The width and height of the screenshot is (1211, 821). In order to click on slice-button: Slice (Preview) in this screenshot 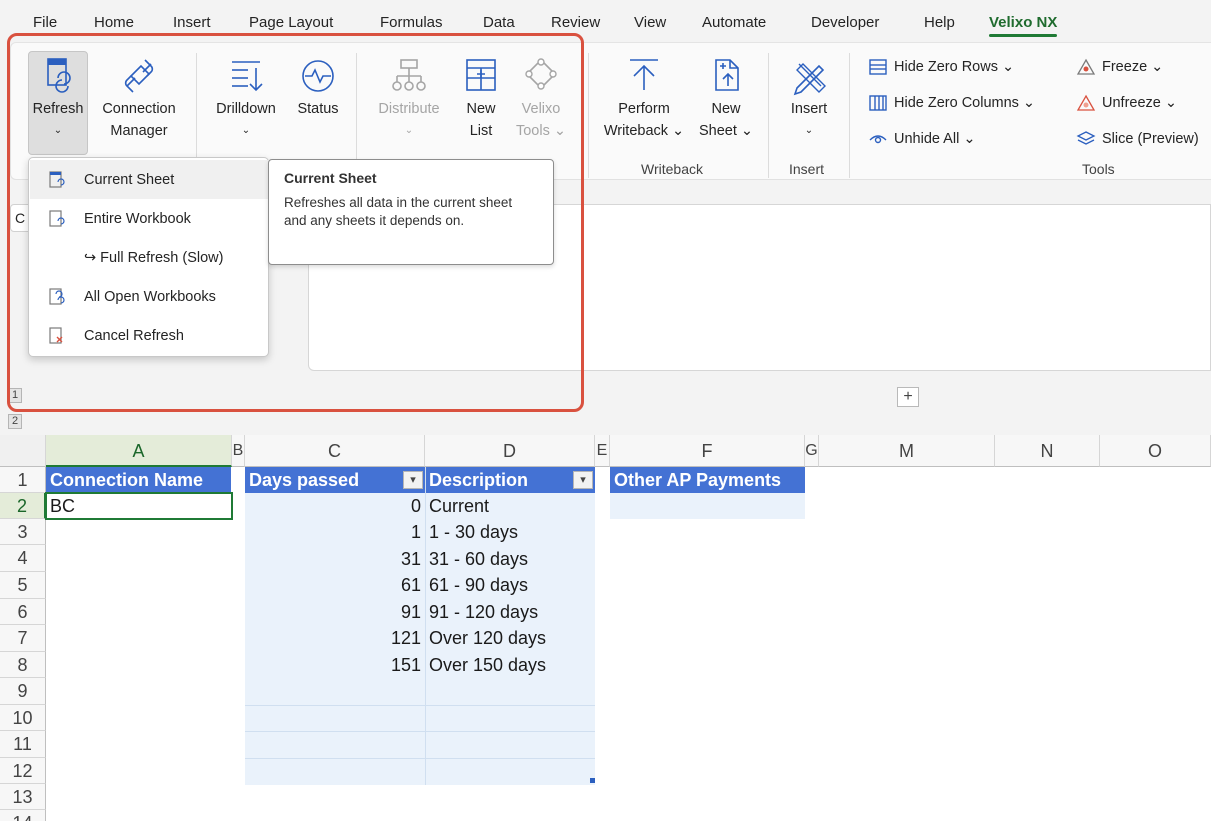, I will do `click(1137, 139)`.